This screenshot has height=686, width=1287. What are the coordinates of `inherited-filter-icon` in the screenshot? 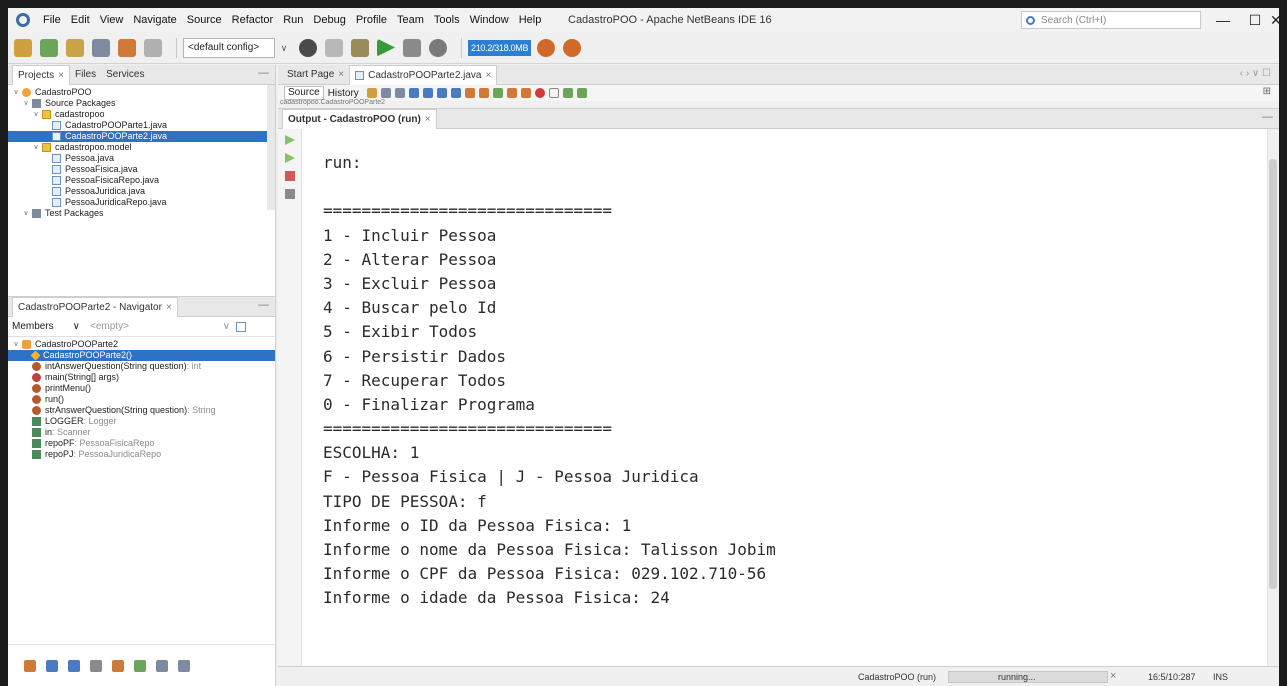 It's located at (74, 665).